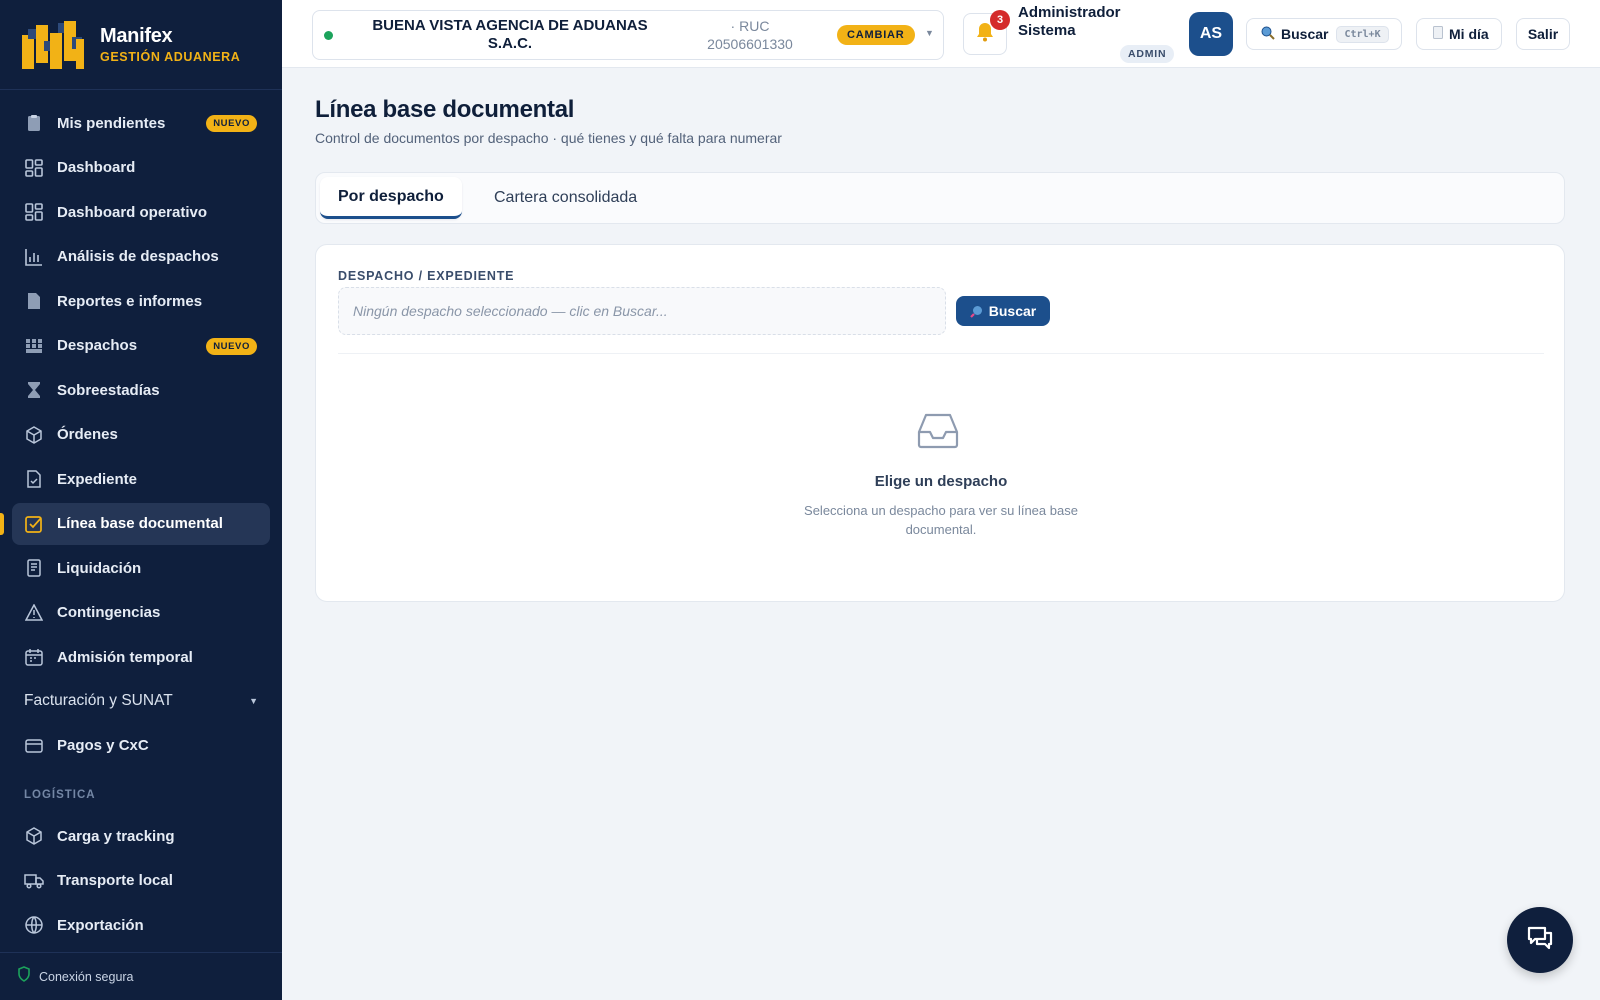  Describe the element at coordinates (34, 524) in the screenshot. I see `checklist-icon` at that location.